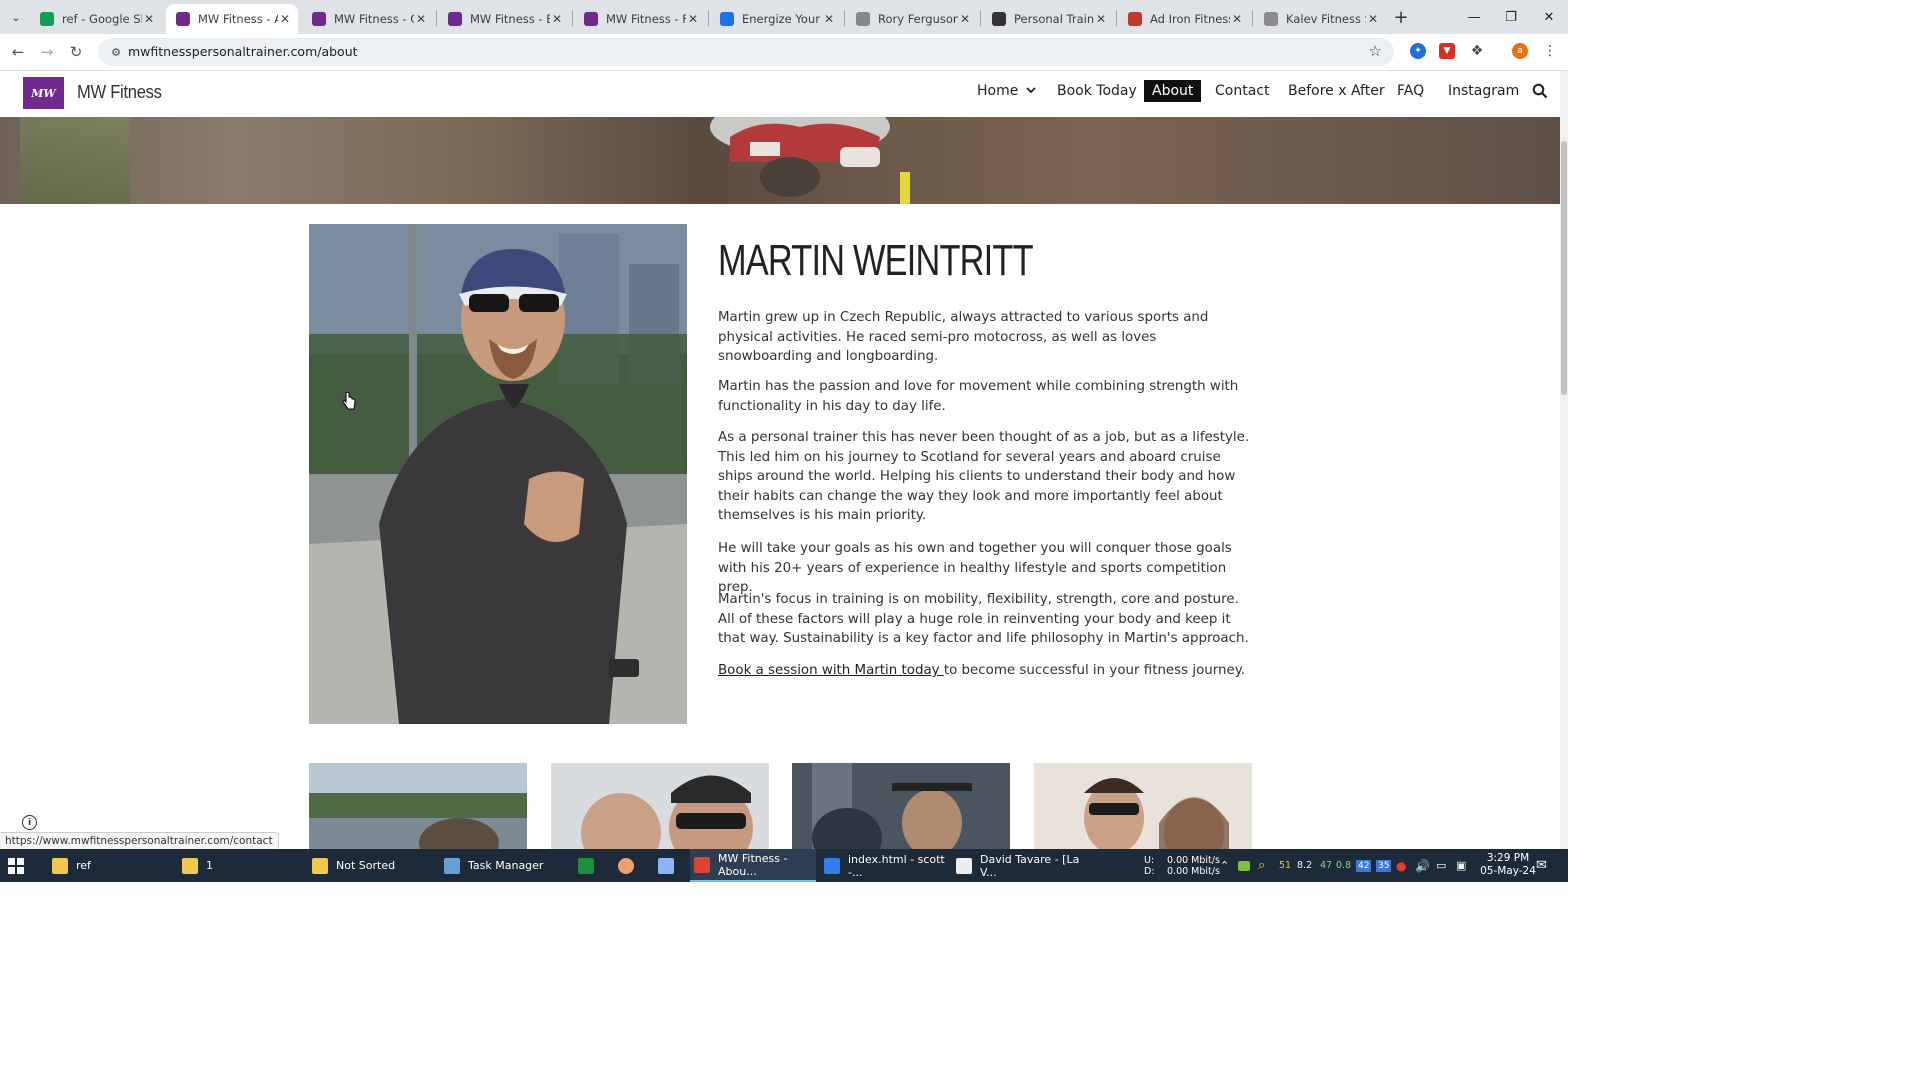  Describe the element at coordinates (1224, 865) in the screenshot. I see `tray-expand-chevron-icon: ⌃` at that location.